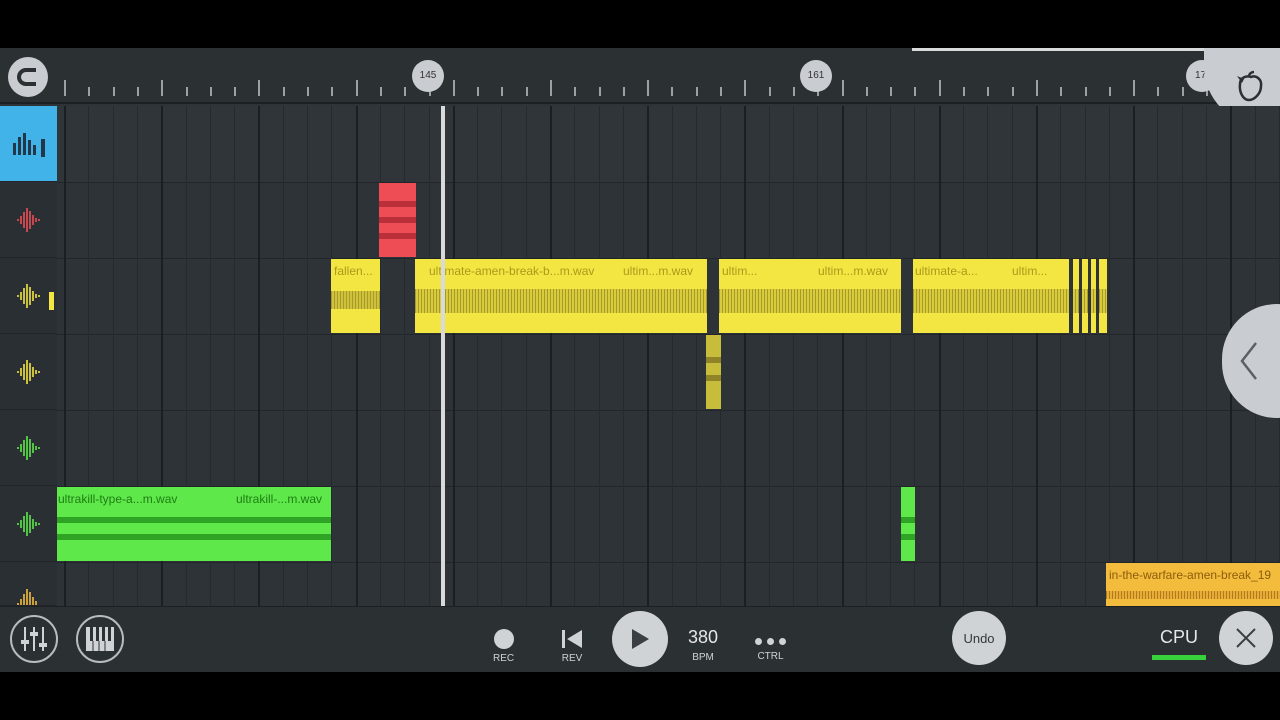 Image resolution: width=1280 pixels, height=720 pixels. I want to click on playlist-icon, so click(28, 144).